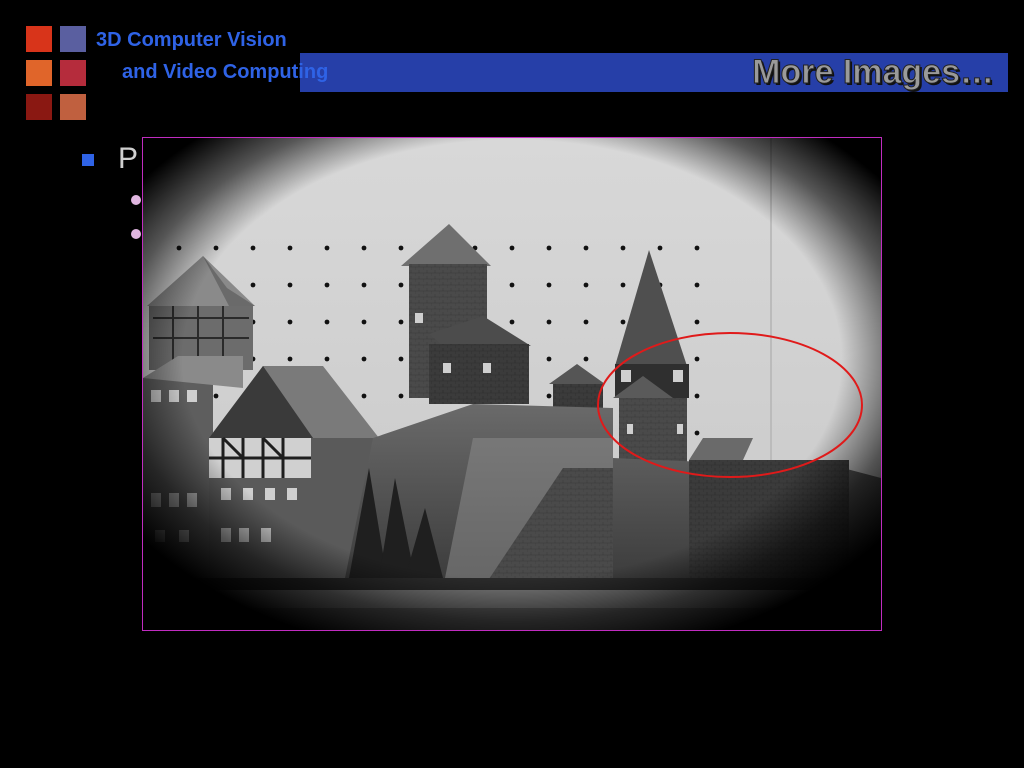 The height and width of the screenshot is (768, 1024). I want to click on course-title-line2: and Video Computing, so click(225, 72).